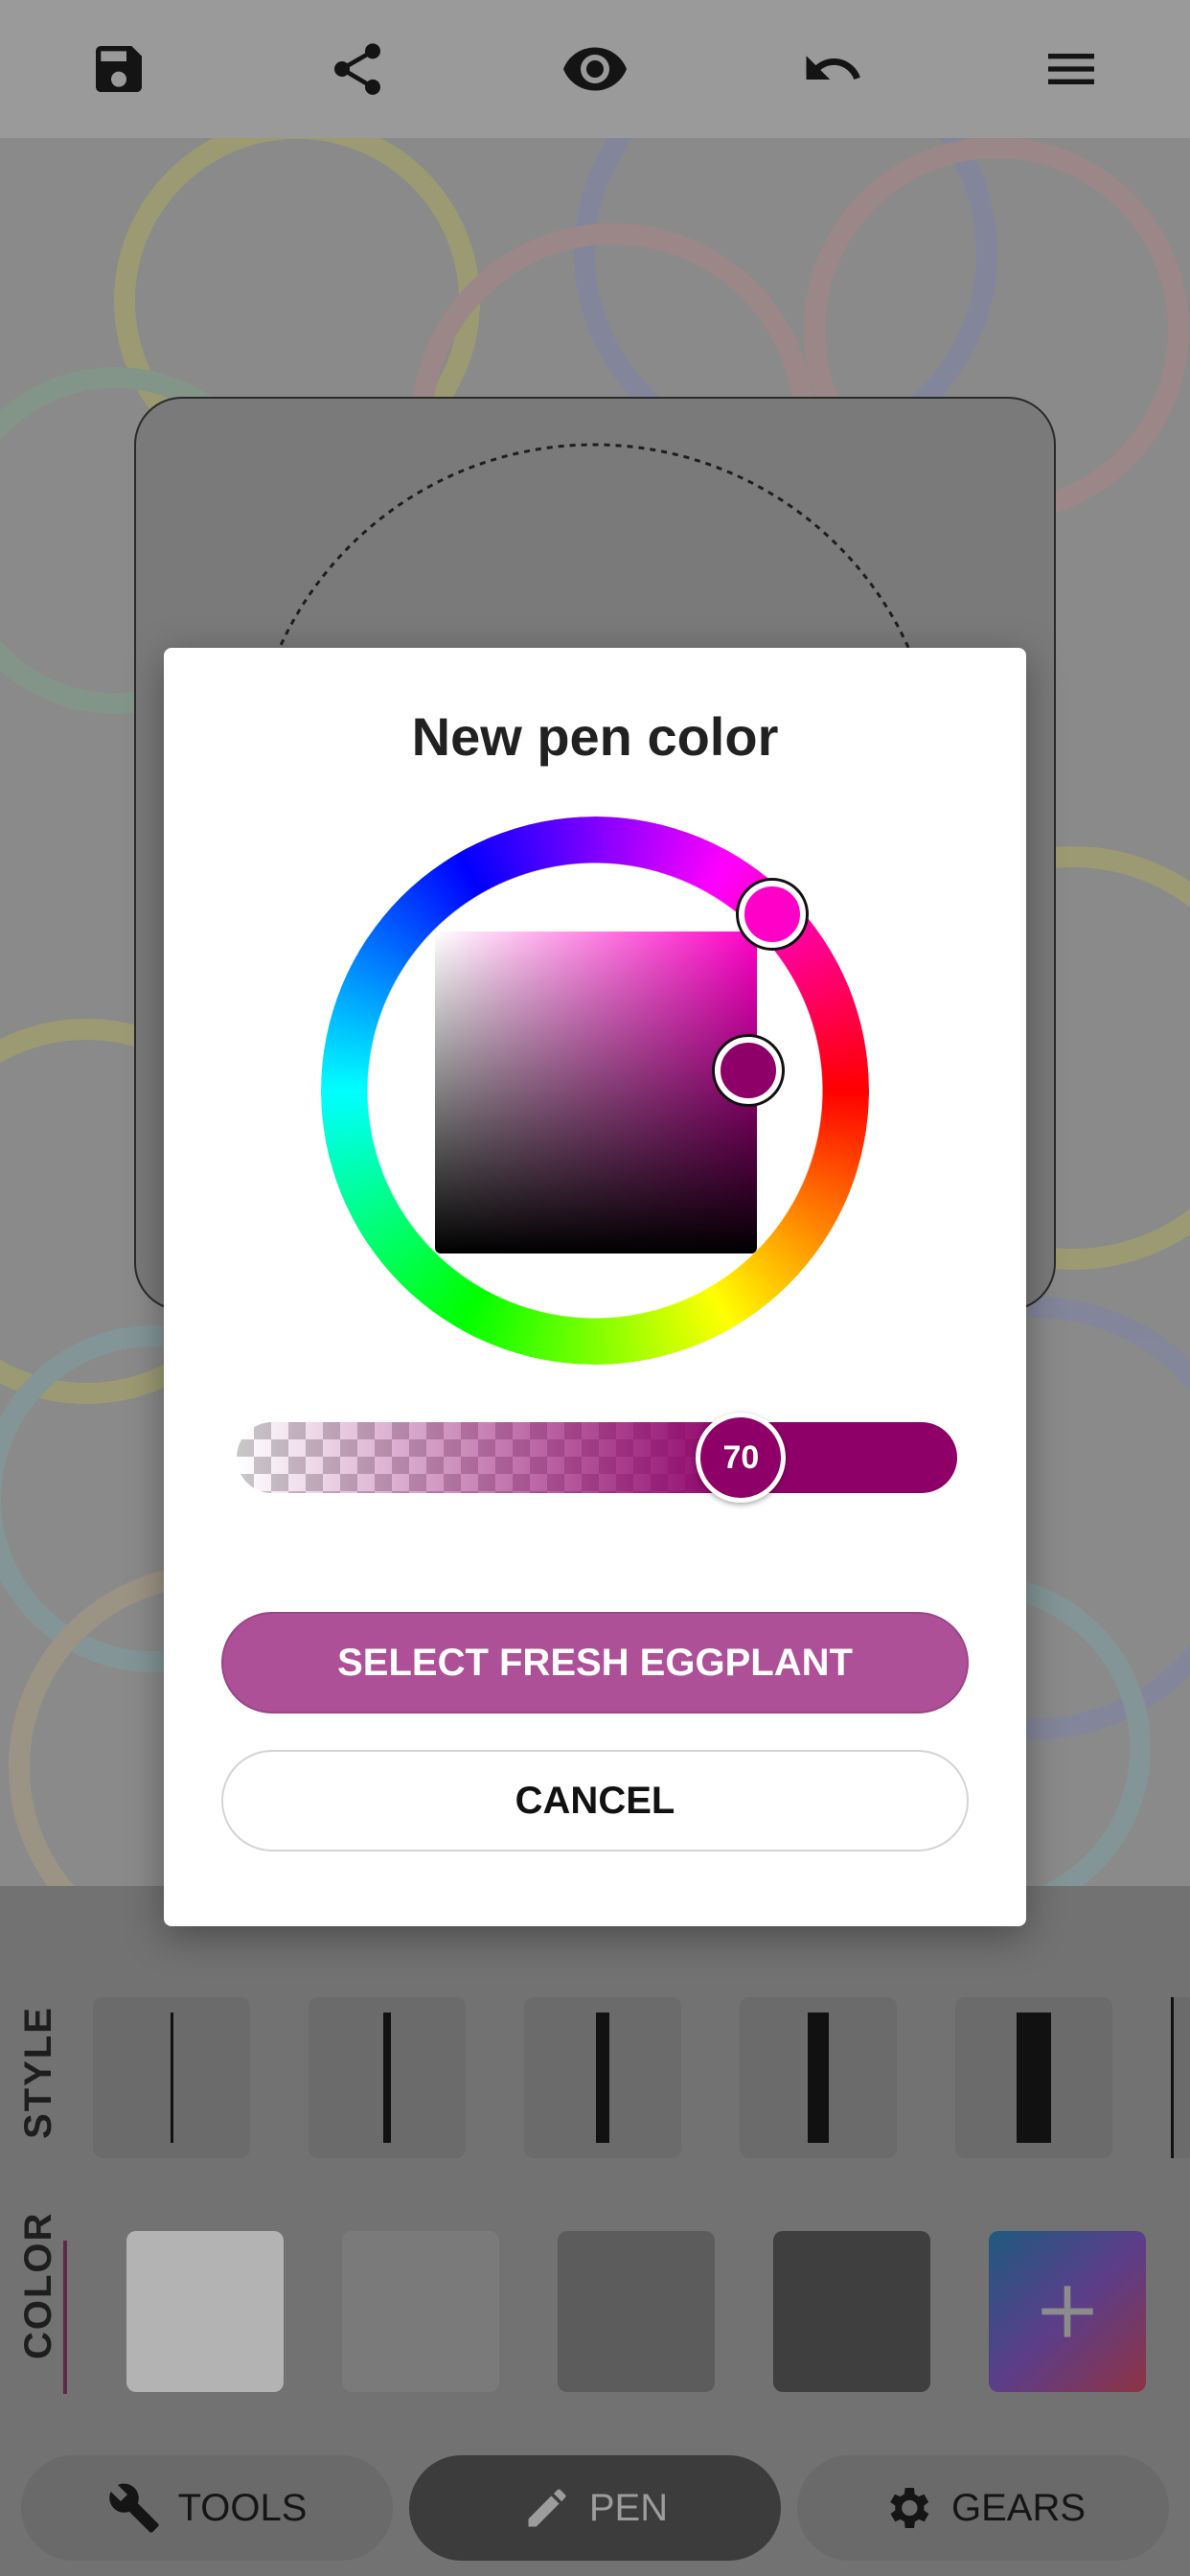 The height and width of the screenshot is (2576, 1190). I want to click on color-row-label: COLOR, so click(38, 2285).